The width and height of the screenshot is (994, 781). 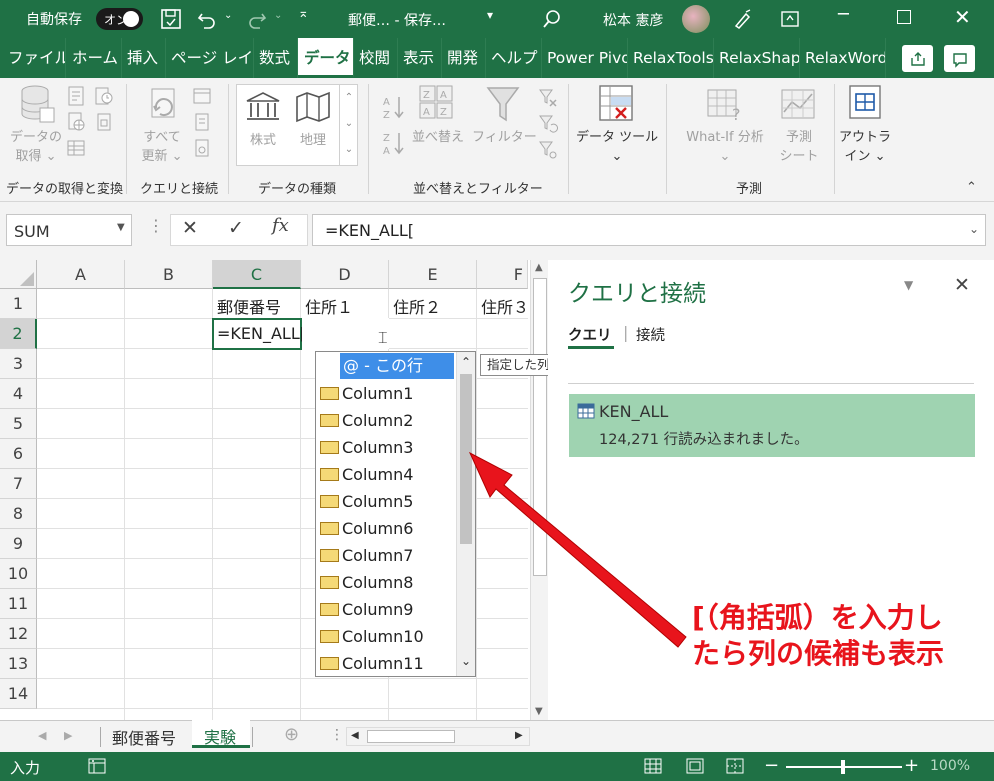 What do you see at coordinates (548, 98) in the screenshot?
I see `clear-filter-icon` at bounding box center [548, 98].